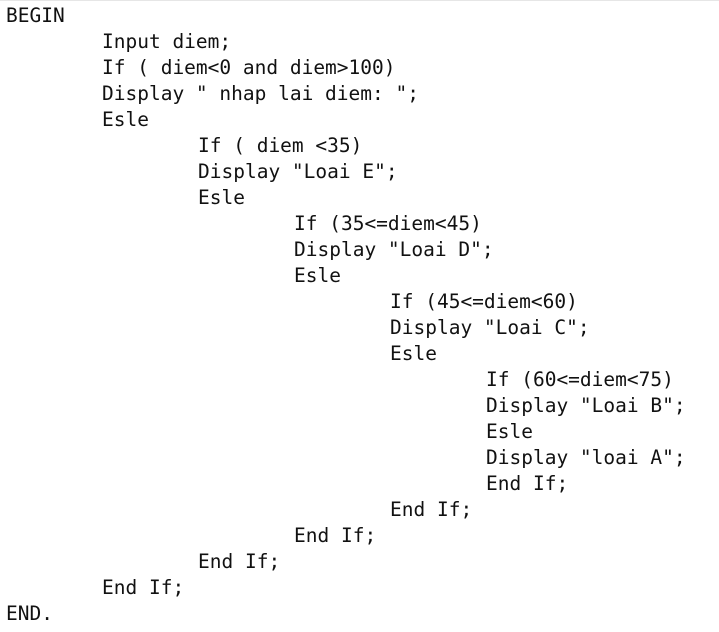  Describe the element at coordinates (298, 171) in the screenshot. I see `code-line-display-e: Display "Loai E";` at that location.